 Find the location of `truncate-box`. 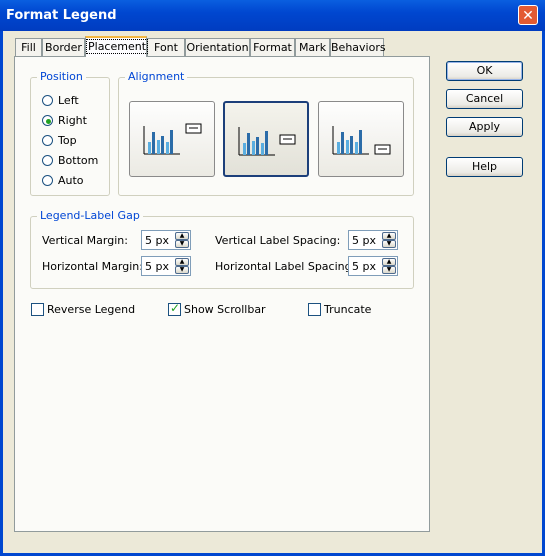

truncate-box is located at coordinates (314, 309).